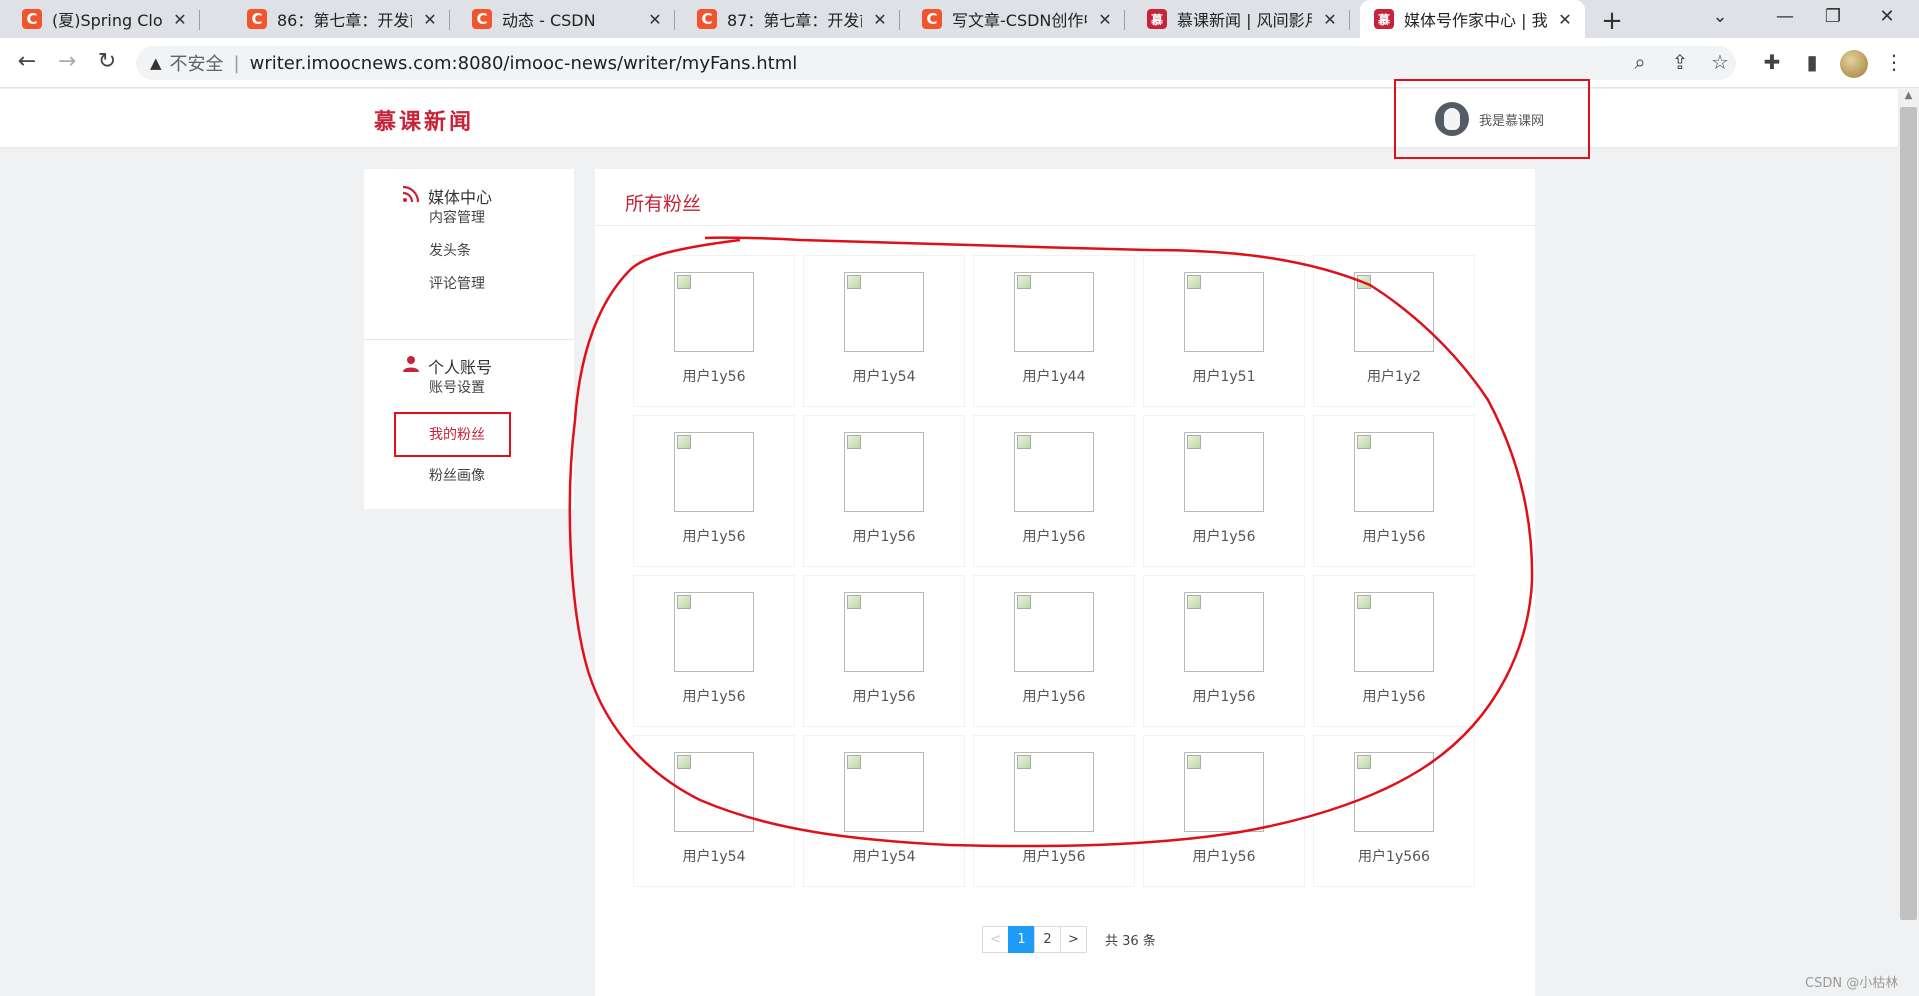 This screenshot has height=996, width=1919. Describe the element at coordinates (1073, 939) in the screenshot. I see `next-page-button: >` at that location.